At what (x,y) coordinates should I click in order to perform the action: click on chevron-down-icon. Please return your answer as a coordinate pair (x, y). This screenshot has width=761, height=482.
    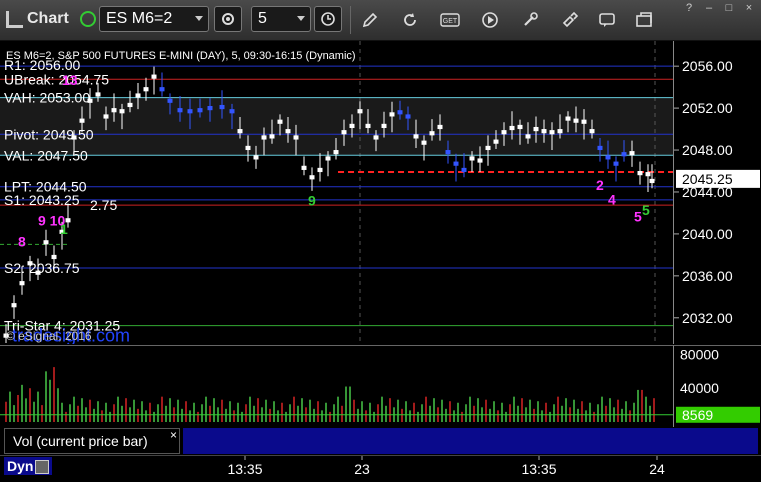
    Looking at the image, I should click on (199, 18).